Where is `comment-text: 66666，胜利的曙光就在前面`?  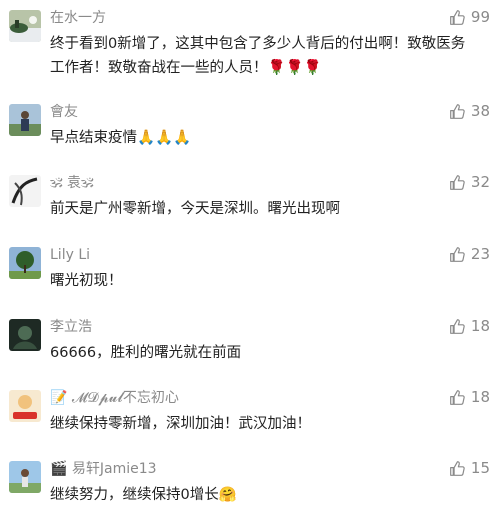 comment-text: 66666，胜利的曙光就在前面 is located at coordinates (146, 353).